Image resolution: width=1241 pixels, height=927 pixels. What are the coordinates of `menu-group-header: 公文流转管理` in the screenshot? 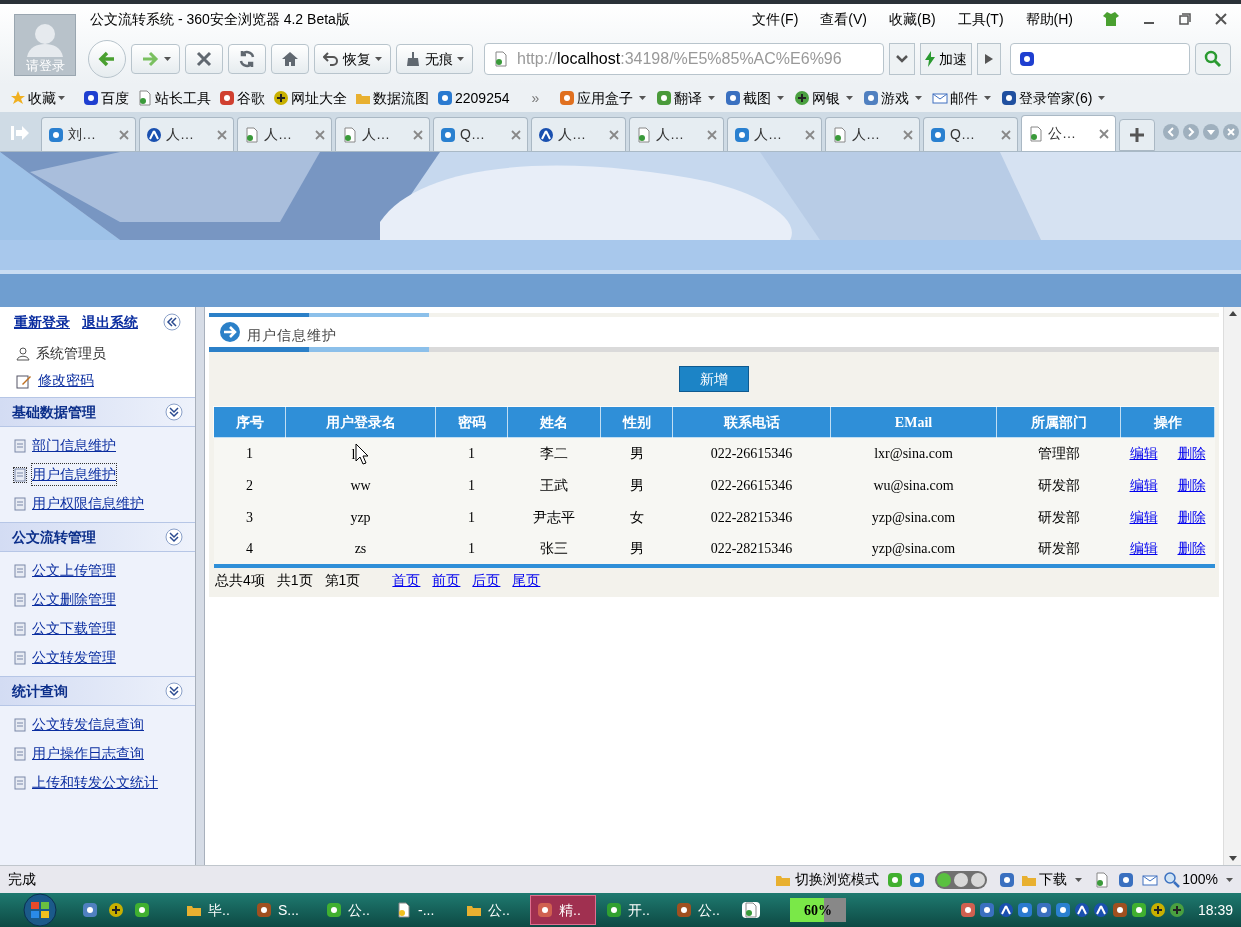 It's located at (97, 537).